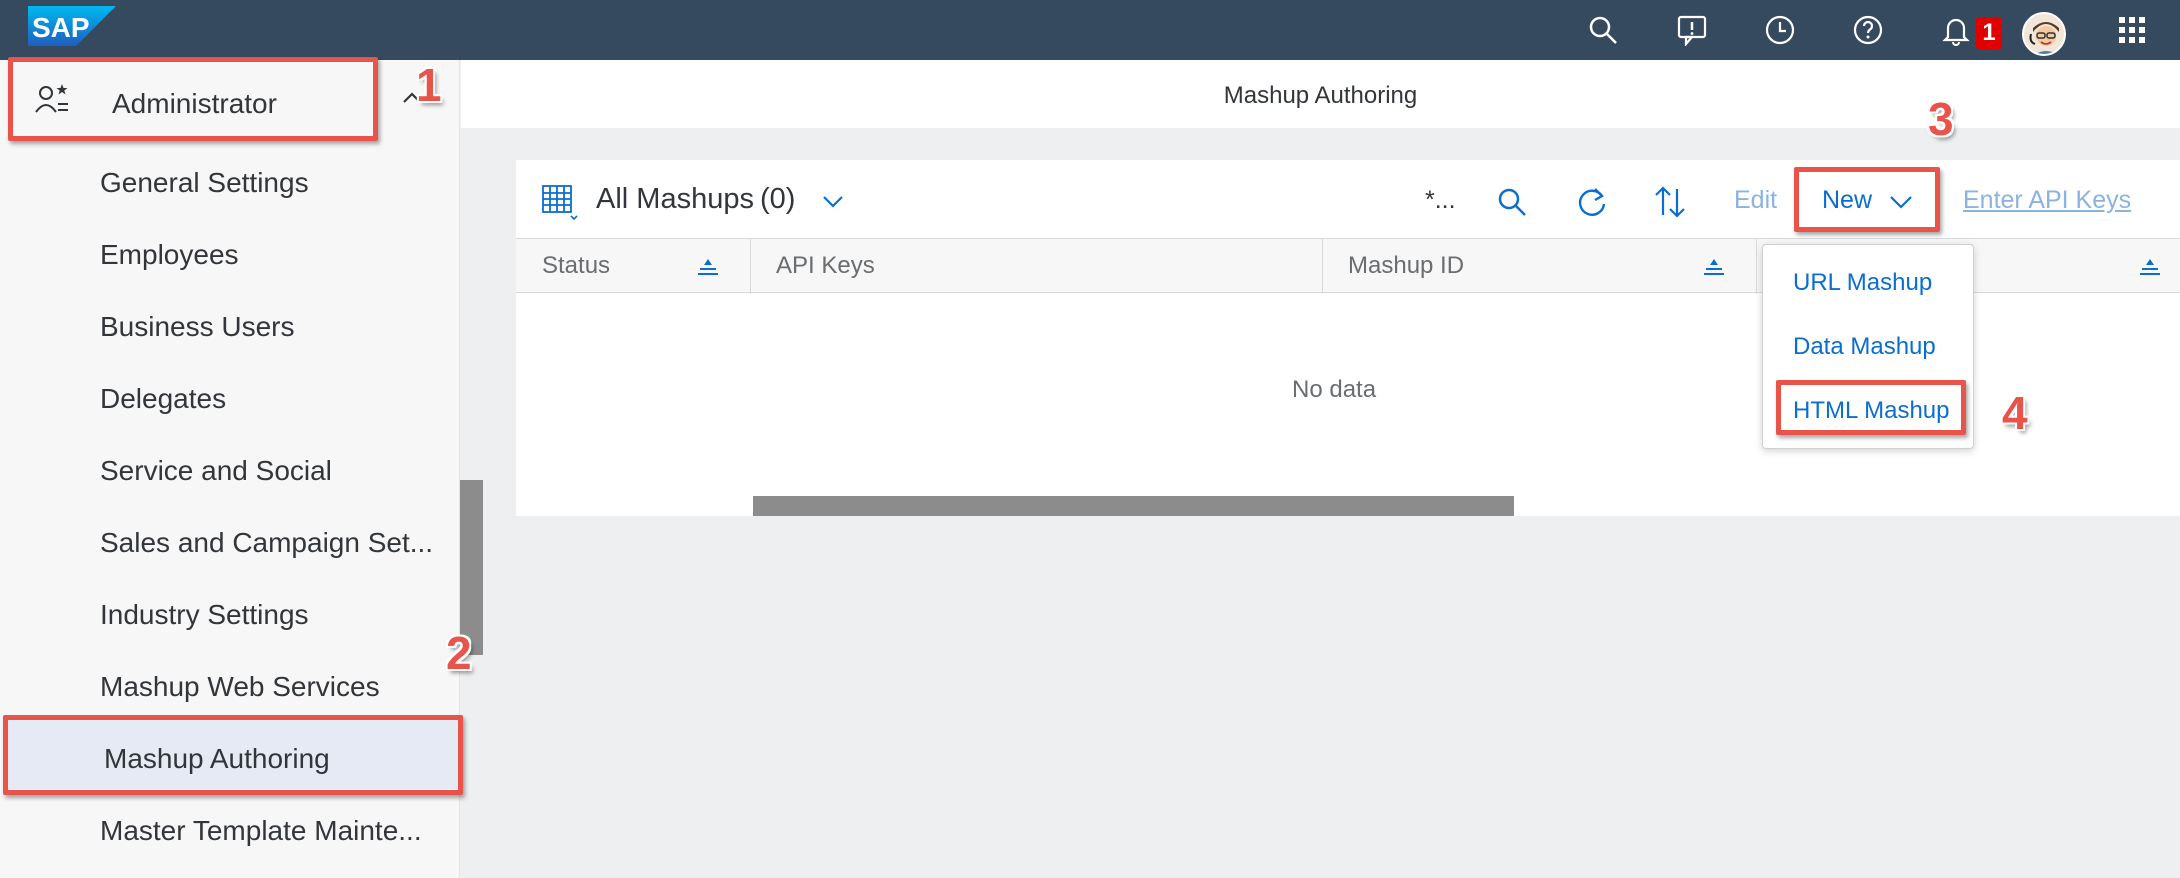  What do you see at coordinates (1670, 202) in the screenshot?
I see `sort-icon` at bounding box center [1670, 202].